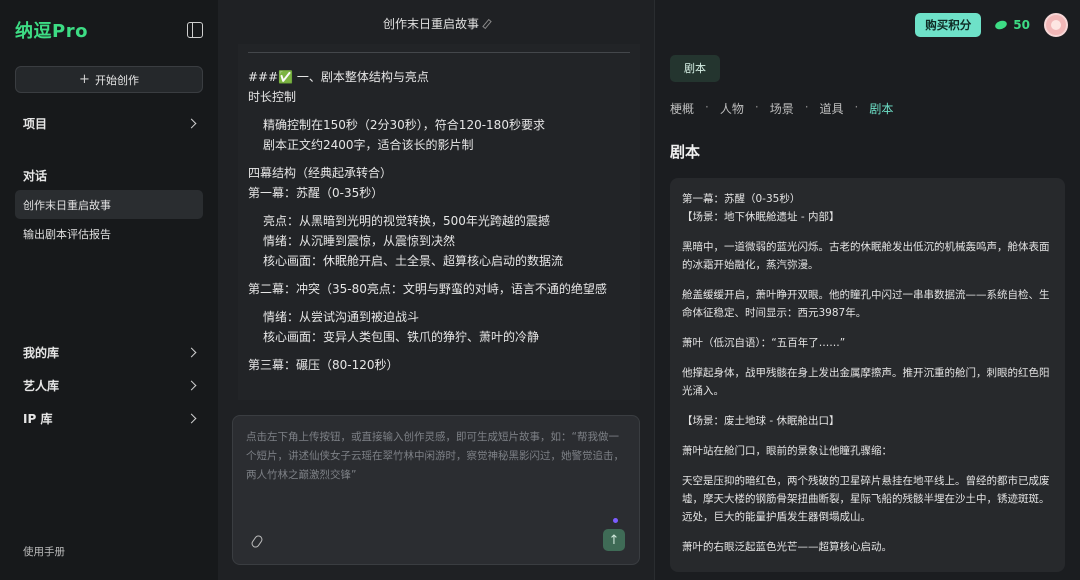 The width and height of the screenshot is (1080, 580). What do you see at coordinates (38, 419) in the screenshot?
I see `library-label: IP 库` at bounding box center [38, 419].